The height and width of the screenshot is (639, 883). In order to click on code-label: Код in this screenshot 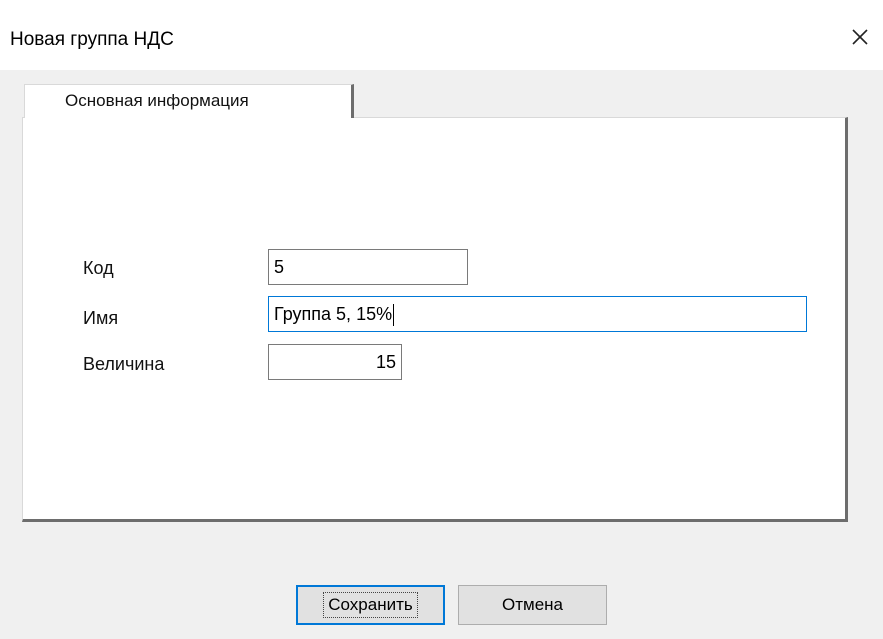, I will do `click(98, 268)`.